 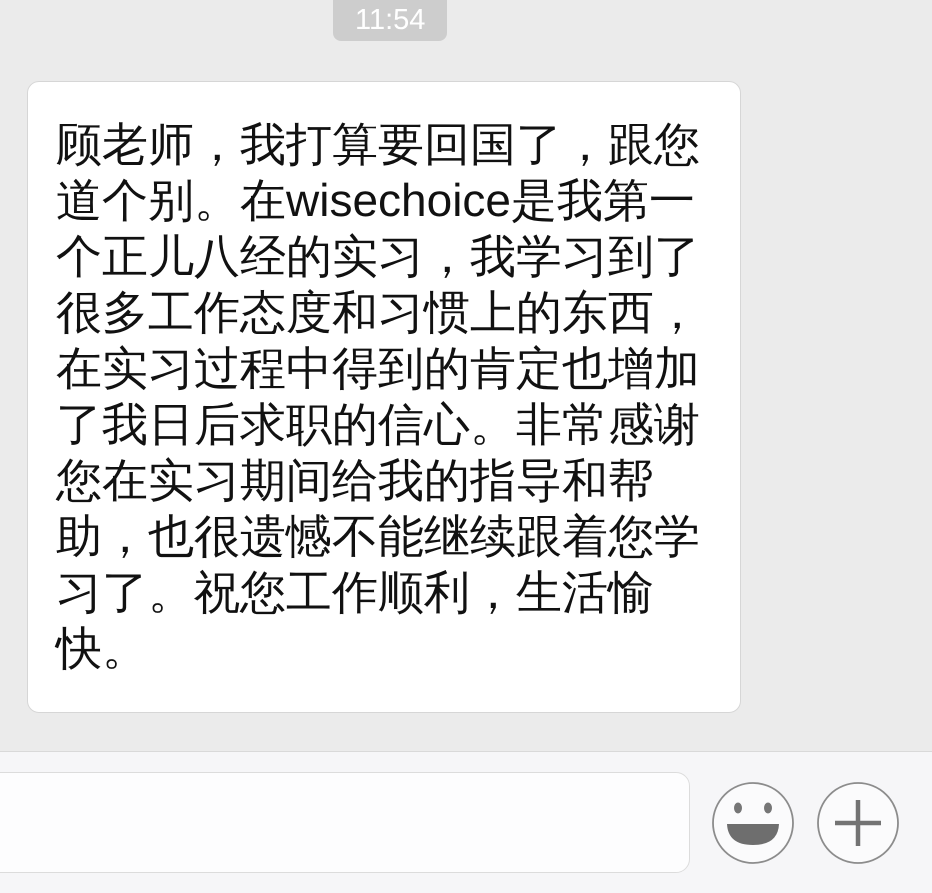 I want to click on emoji-icon, so click(x=753, y=823).